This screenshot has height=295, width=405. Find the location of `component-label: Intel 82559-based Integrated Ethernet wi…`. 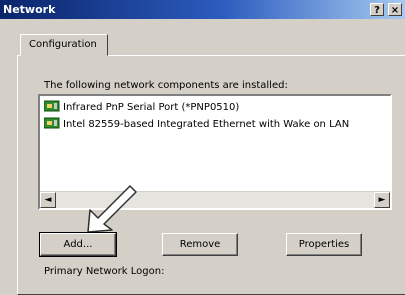

component-label: Intel 82559-based Integrated Ethernet wi… is located at coordinates (206, 124).